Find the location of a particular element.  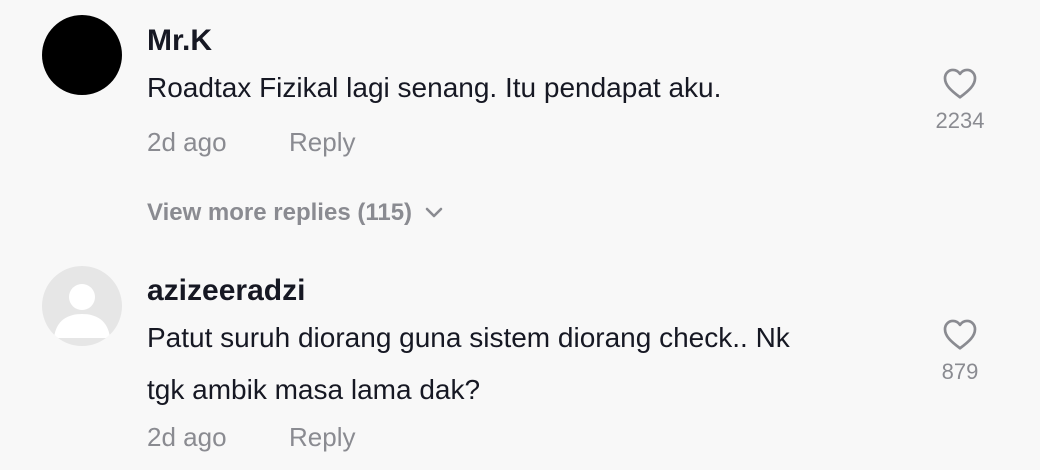

like-button: 2234 is located at coordinates (960, 99).